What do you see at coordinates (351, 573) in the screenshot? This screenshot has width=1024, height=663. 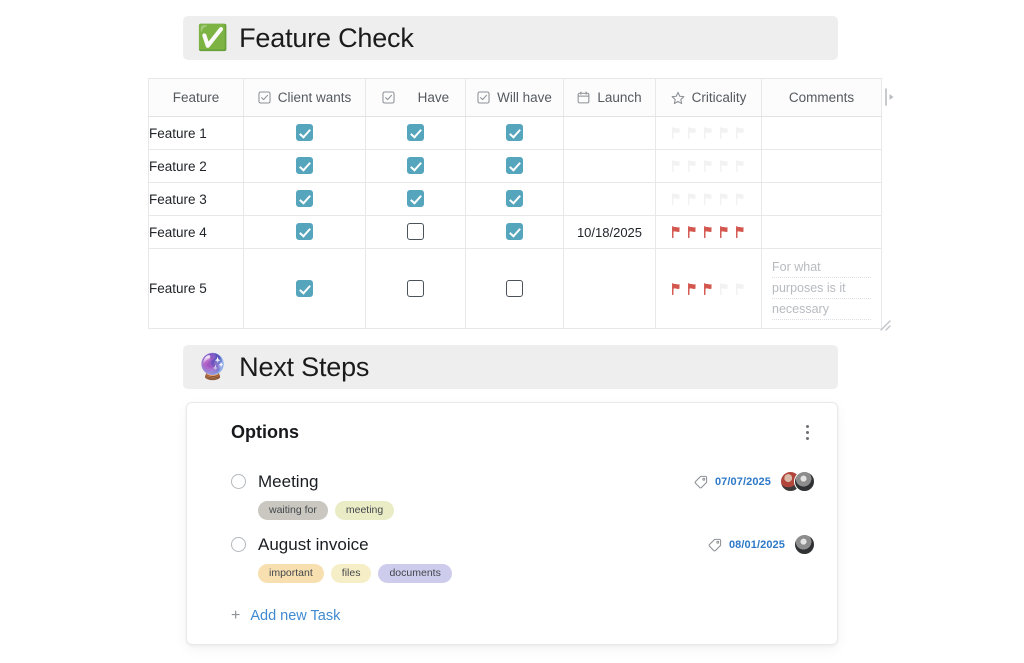 I see `tag-chip: files` at bounding box center [351, 573].